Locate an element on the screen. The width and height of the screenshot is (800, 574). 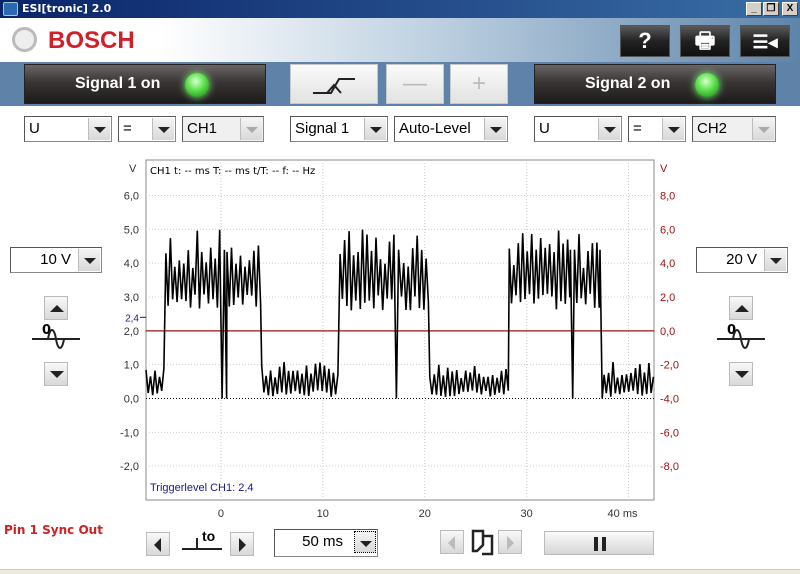
minimize-button: _ is located at coordinates (754, 9).